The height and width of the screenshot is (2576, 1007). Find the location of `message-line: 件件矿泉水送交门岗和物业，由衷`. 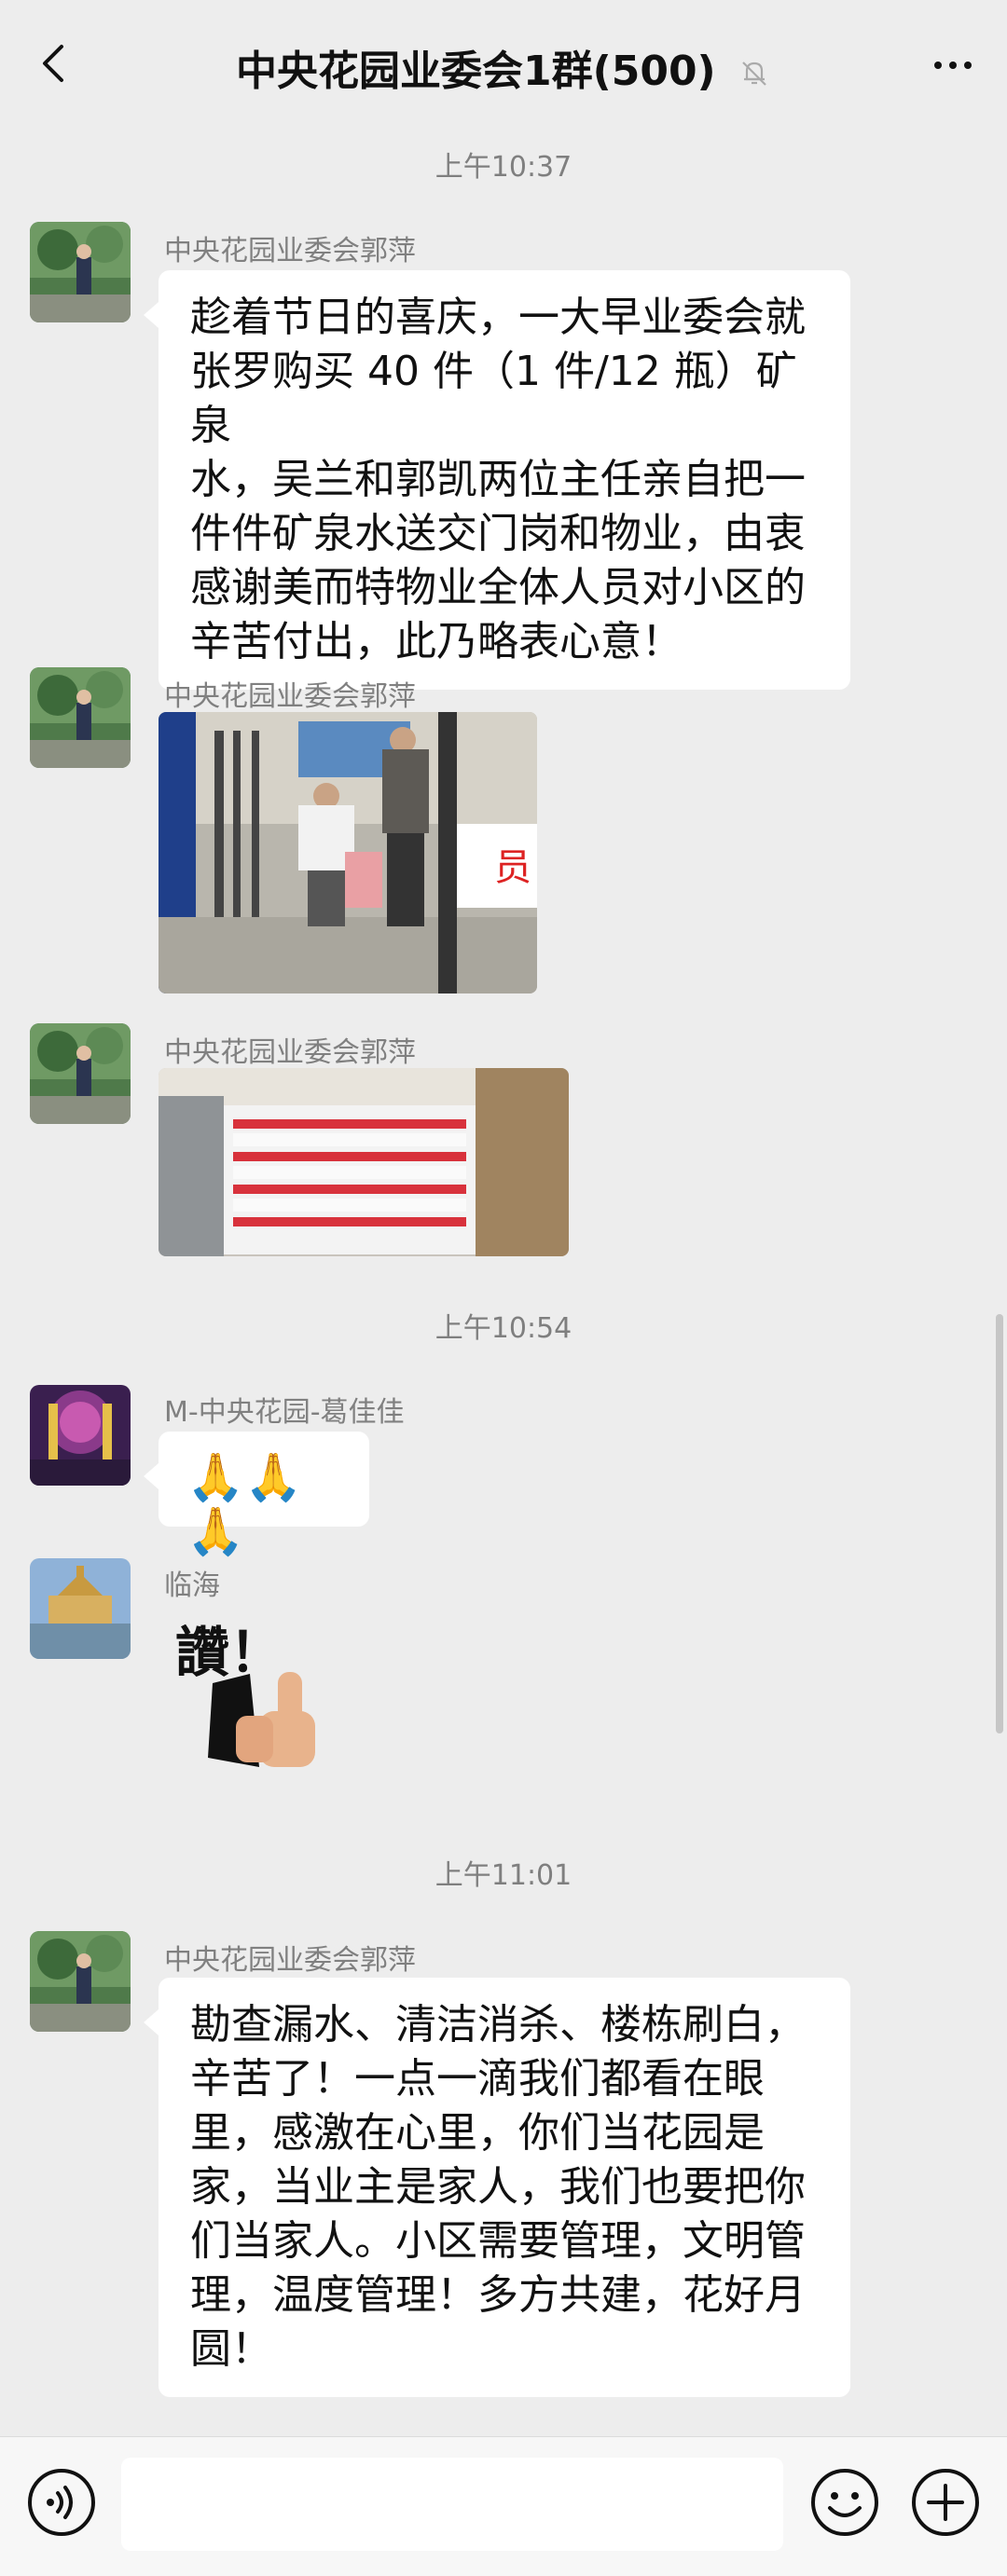

message-line: 件件矿泉水送交门岗和物业，由衷 is located at coordinates (498, 533).